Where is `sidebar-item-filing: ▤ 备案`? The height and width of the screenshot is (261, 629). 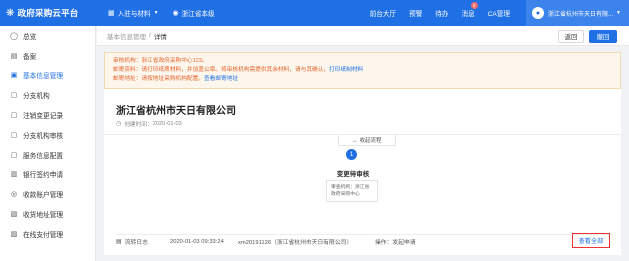 sidebar-item-filing: ▤ 备案 is located at coordinates (47, 56).